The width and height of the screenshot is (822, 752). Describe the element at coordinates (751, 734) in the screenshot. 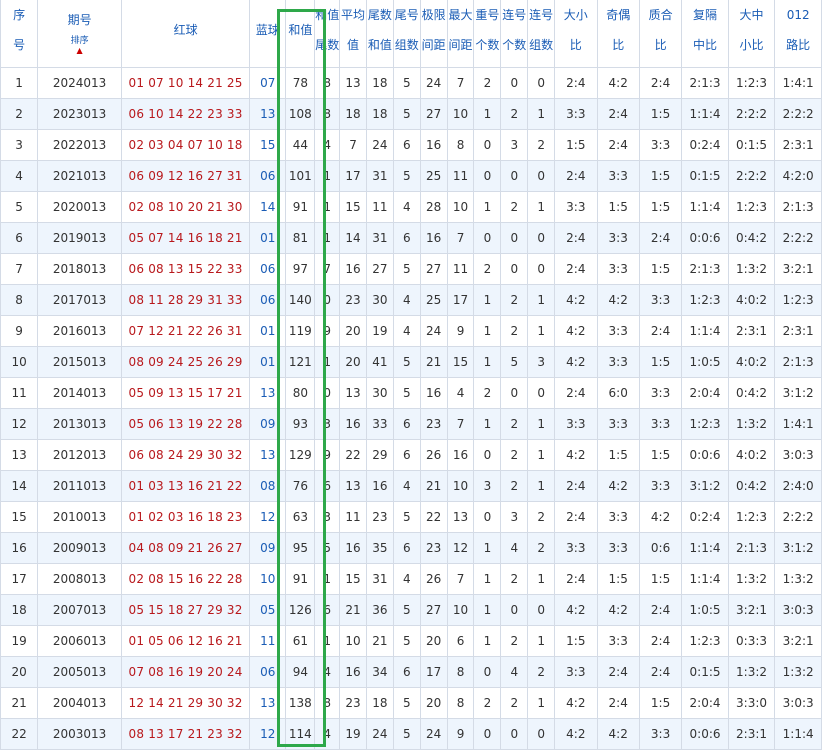

I see `cell-bms: 2:3:1` at that location.